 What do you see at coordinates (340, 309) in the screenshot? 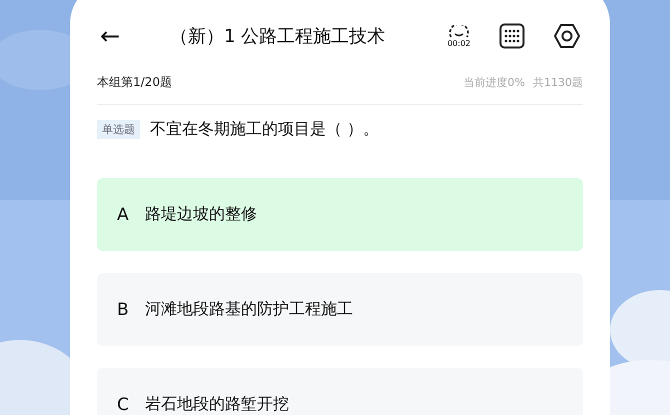
I see `answer-option: B 河滩地段路基的防护工程施工` at bounding box center [340, 309].